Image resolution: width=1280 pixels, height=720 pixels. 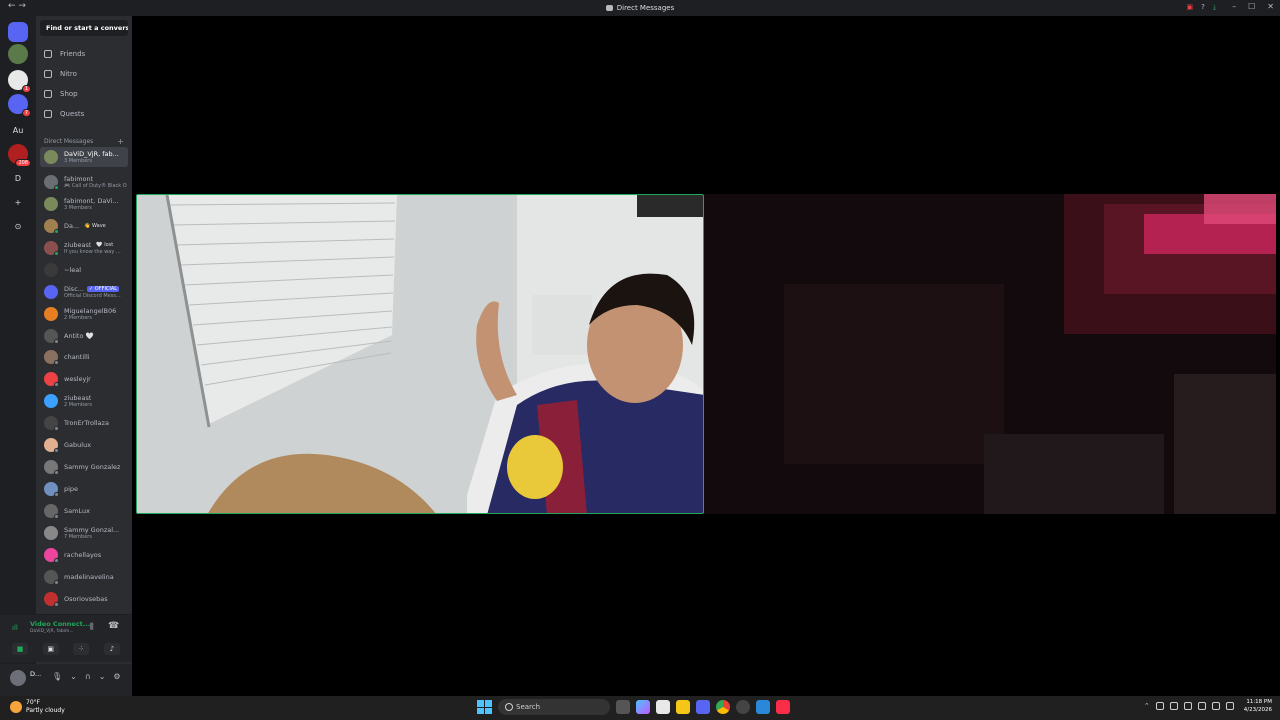 I want to click on dm-item: SamLux, so click(x=84, y=511).